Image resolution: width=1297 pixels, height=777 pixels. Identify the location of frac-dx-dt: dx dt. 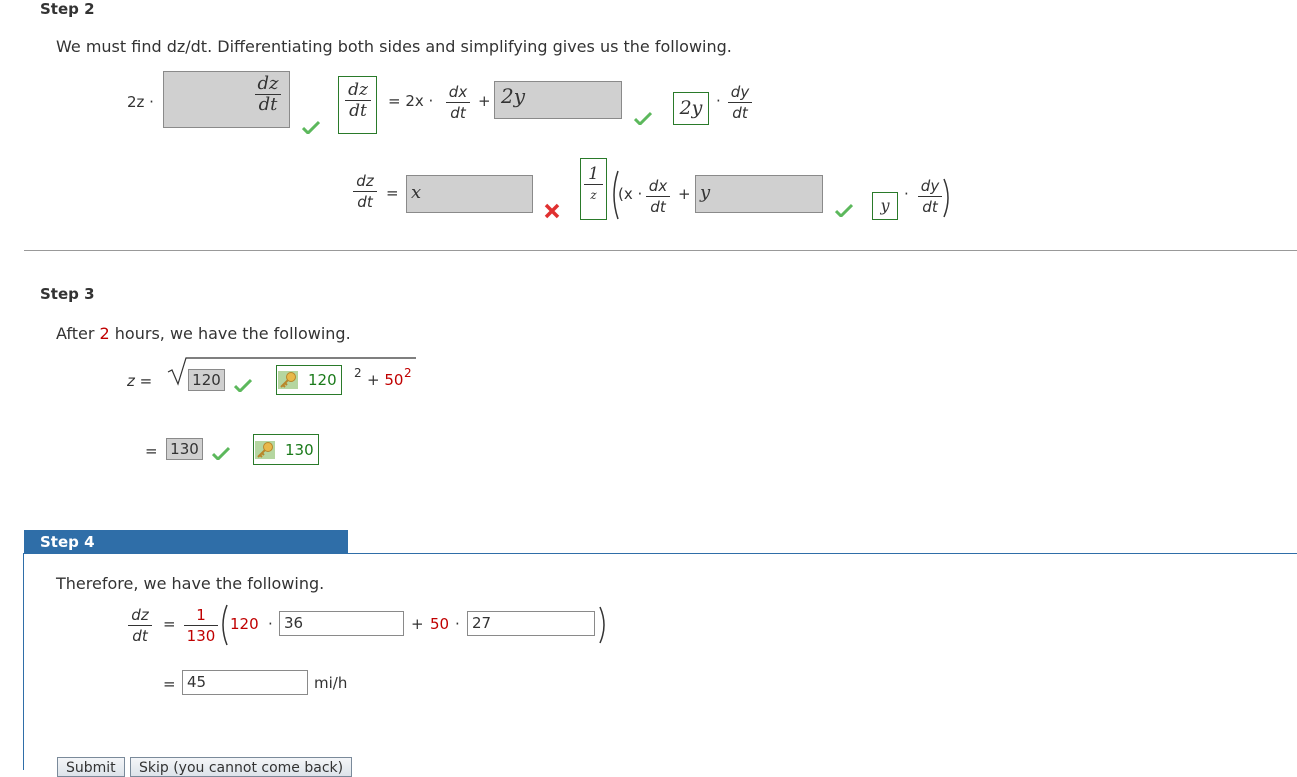
(458, 102).